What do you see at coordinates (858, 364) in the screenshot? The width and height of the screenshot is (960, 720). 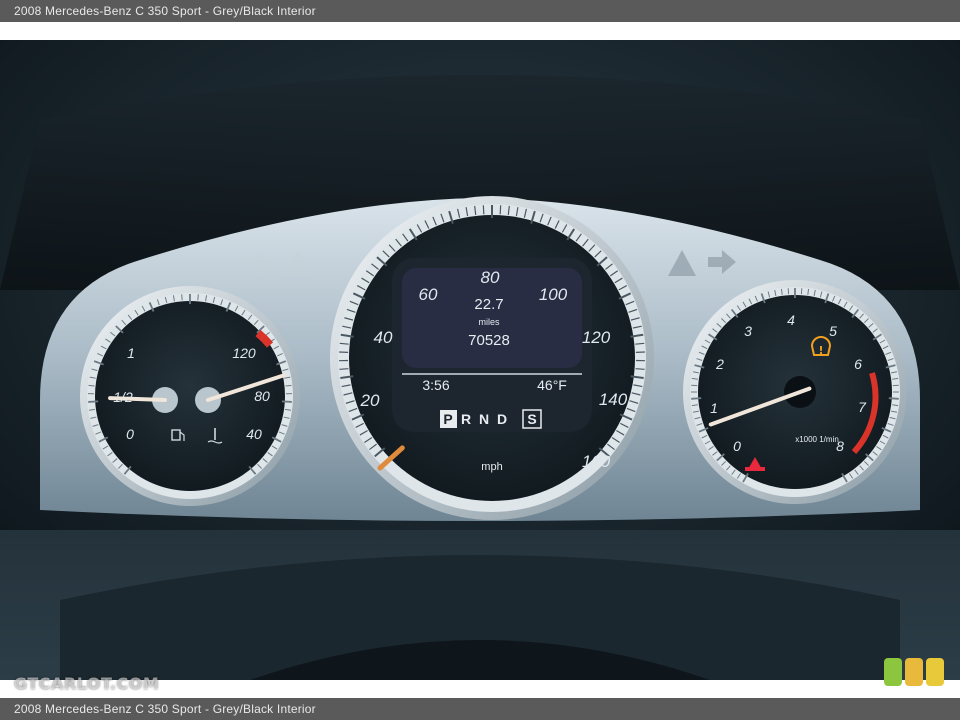 I see `tach-label: 6` at bounding box center [858, 364].